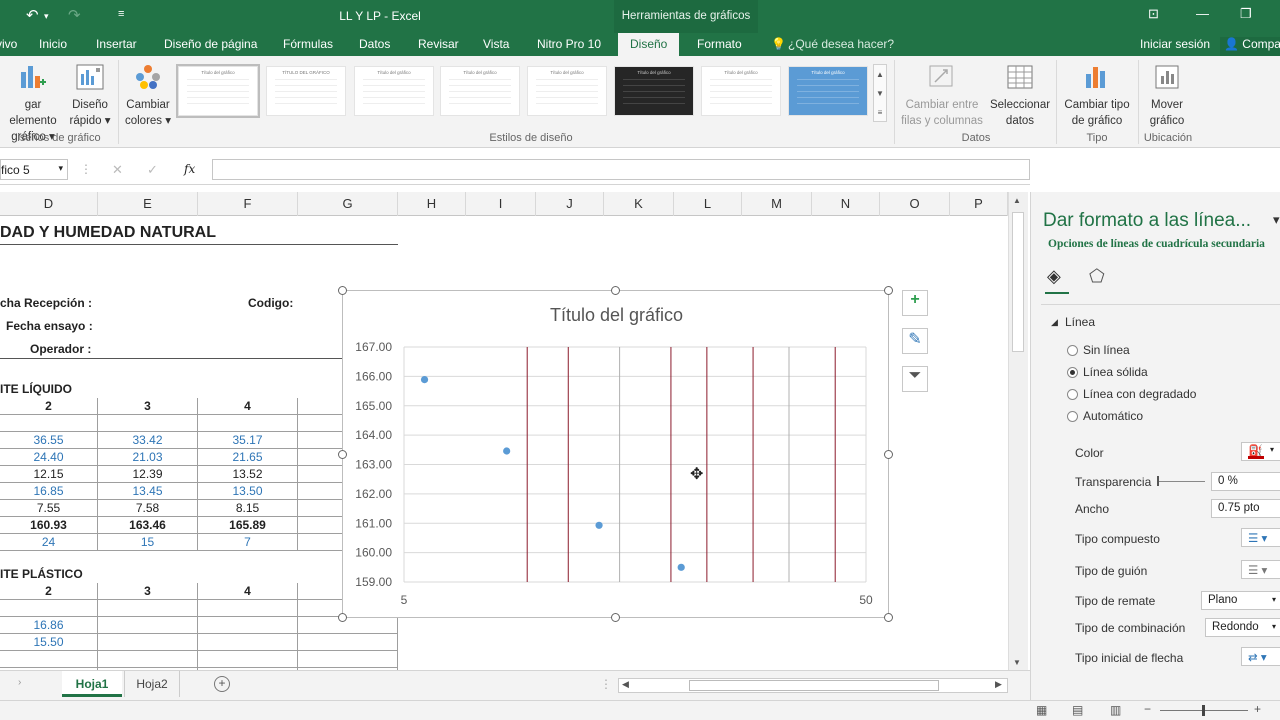  I want to click on transparency-slider-thumb, so click(1158, 481).